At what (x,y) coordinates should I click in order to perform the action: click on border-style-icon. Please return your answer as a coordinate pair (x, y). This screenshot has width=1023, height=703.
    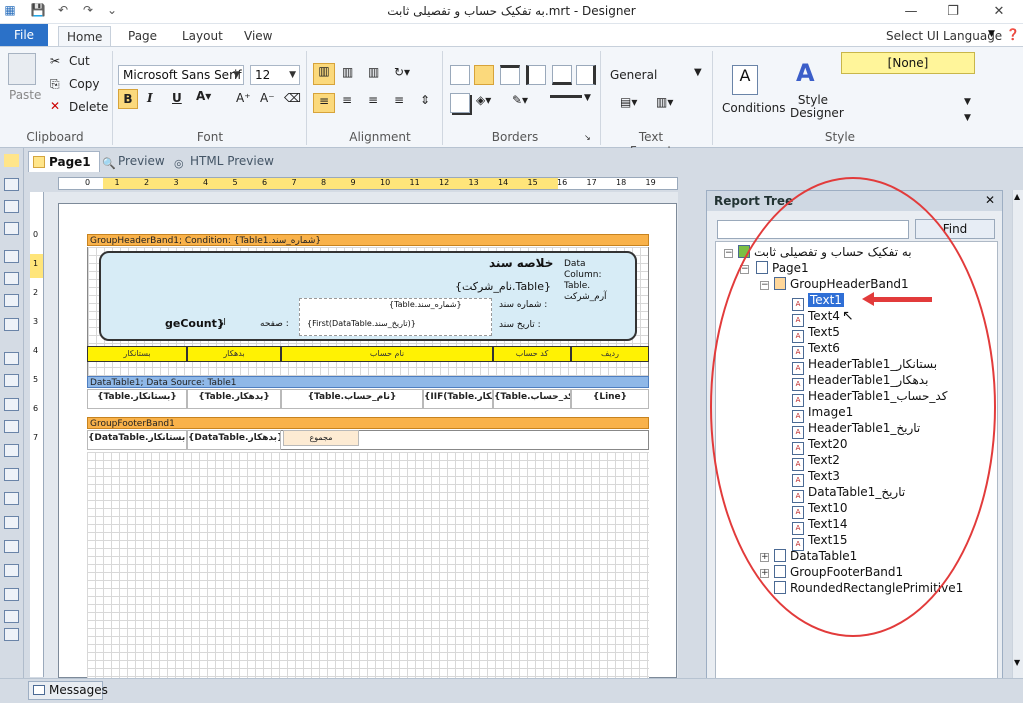
    Looking at the image, I should click on (566, 99).